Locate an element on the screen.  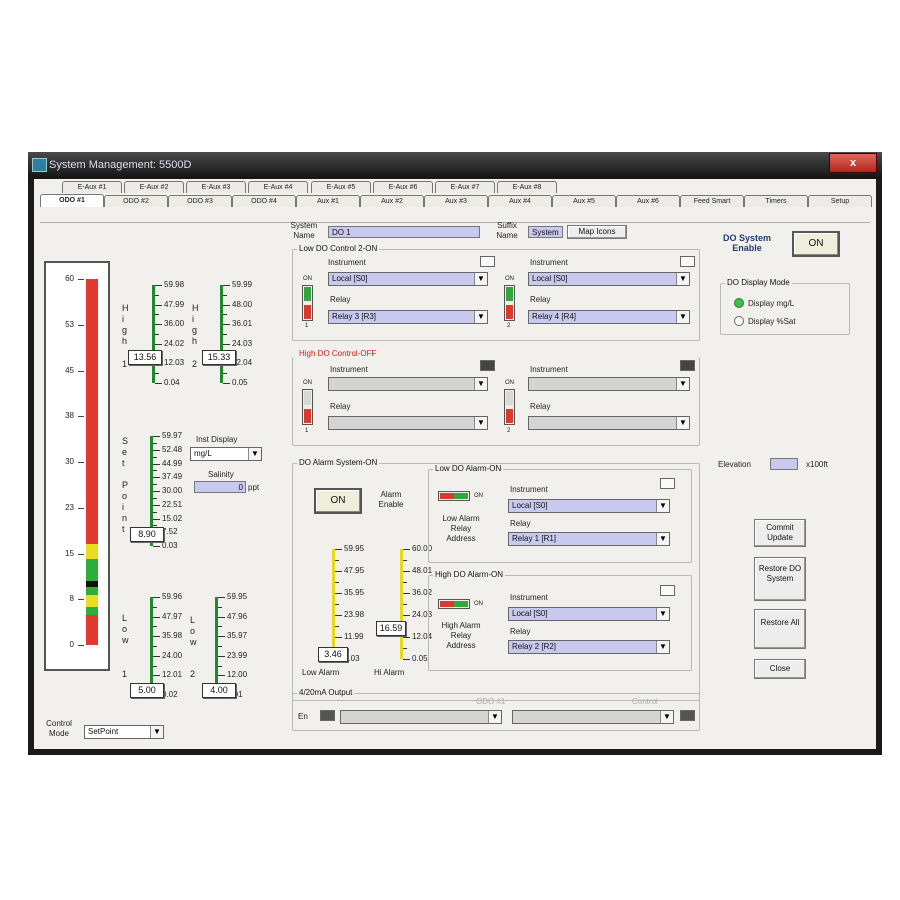
high-do-right-switch is located at coordinates (509, 407).